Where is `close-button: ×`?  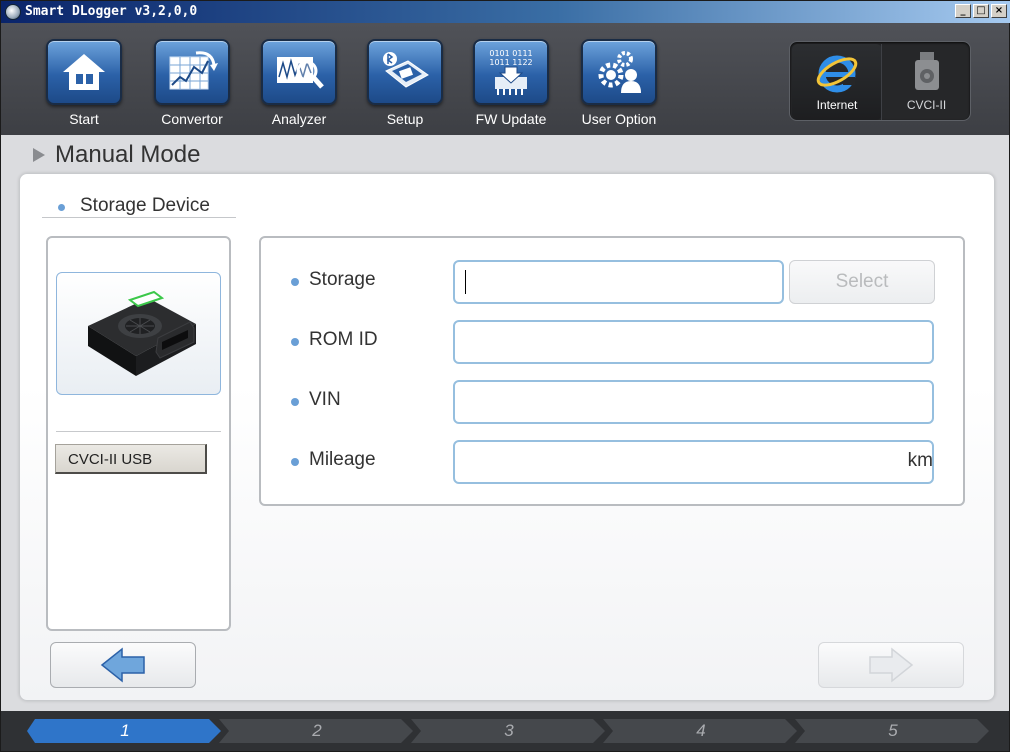
close-button: × is located at coordinates (999, 11).